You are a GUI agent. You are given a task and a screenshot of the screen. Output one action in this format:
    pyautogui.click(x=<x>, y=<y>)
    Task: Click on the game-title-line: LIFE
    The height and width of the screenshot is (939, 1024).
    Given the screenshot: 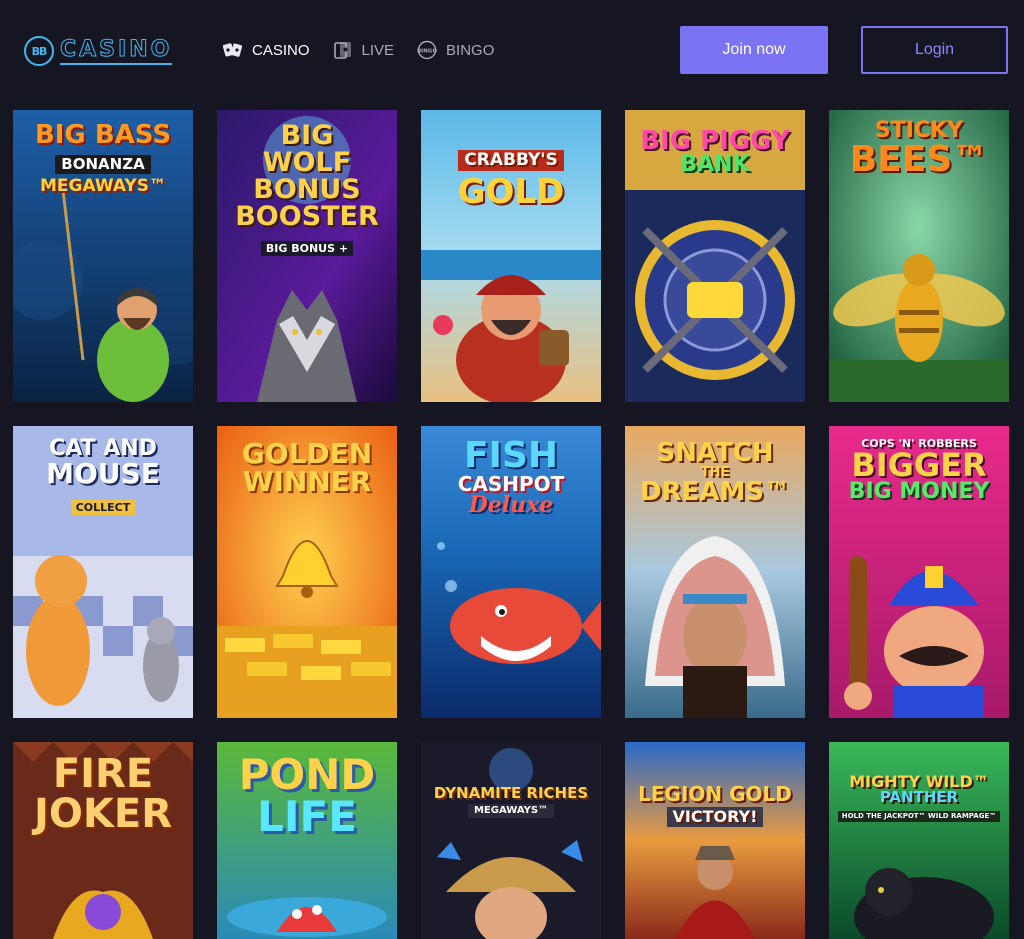 What is the action you would take?
    pyautogui.click(x=307, y=816)
    